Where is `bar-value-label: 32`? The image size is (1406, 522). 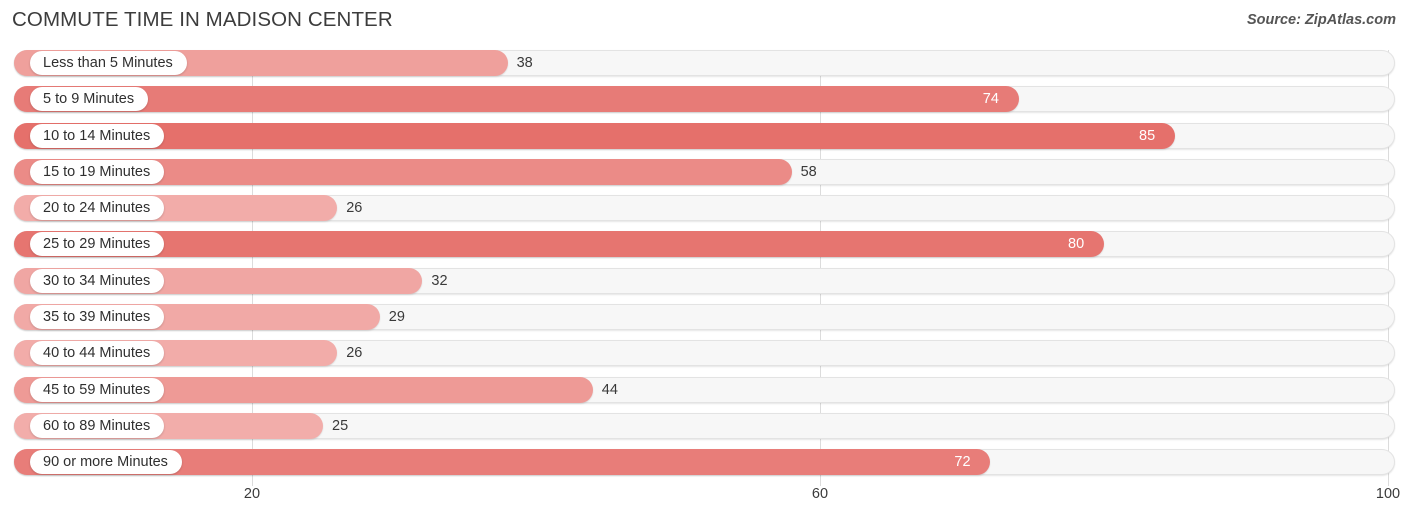
bar-value-label: 32 is located at coordinates (439, 280).